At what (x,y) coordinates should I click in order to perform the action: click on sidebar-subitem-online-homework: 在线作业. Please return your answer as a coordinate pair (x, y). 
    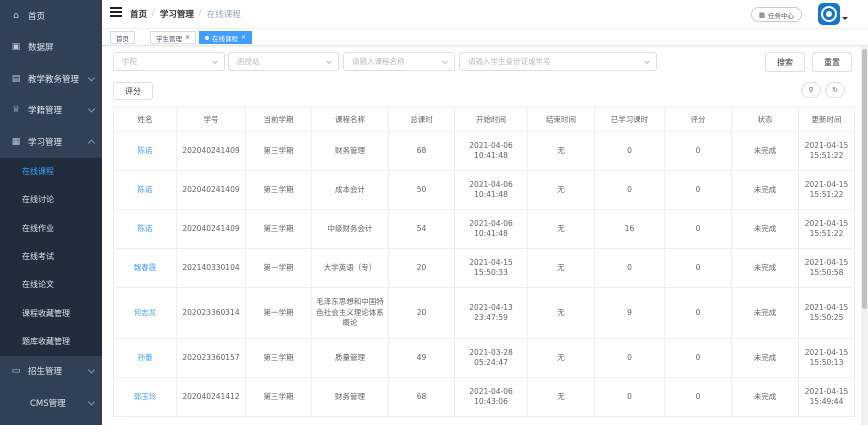
    Looking at the image, I should click on (51, 228).